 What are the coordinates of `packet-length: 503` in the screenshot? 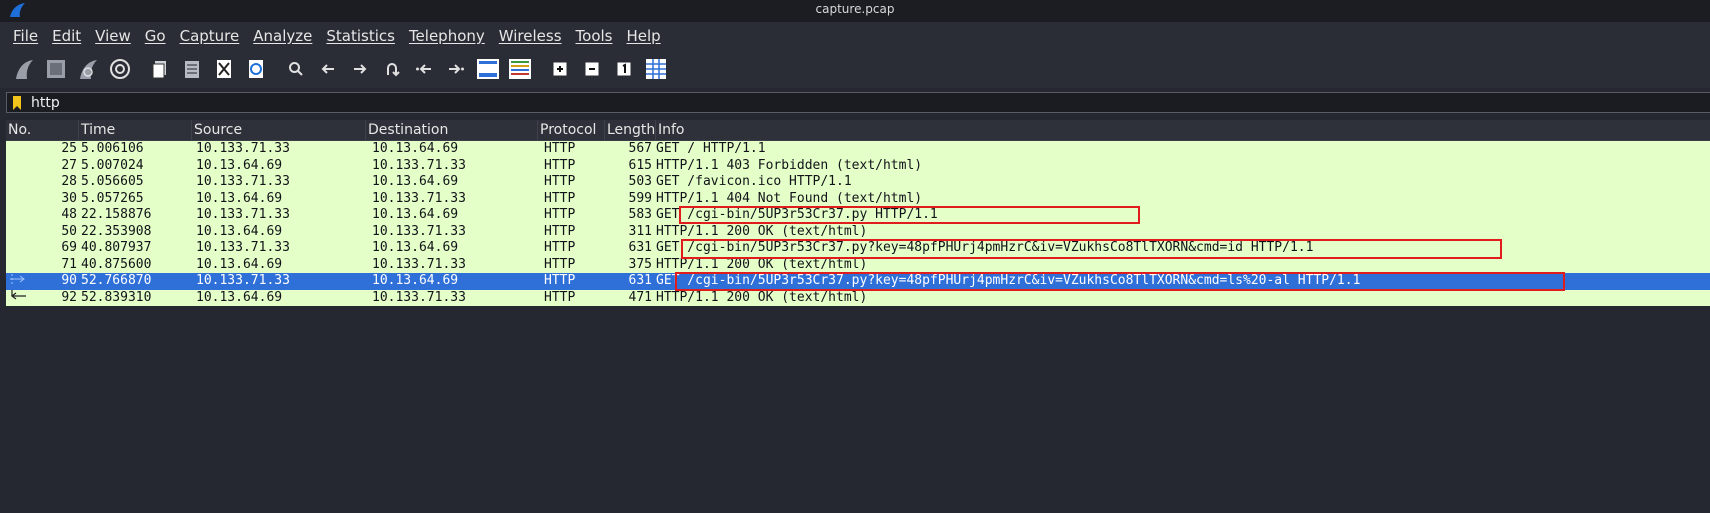 It's located at (640, 181).